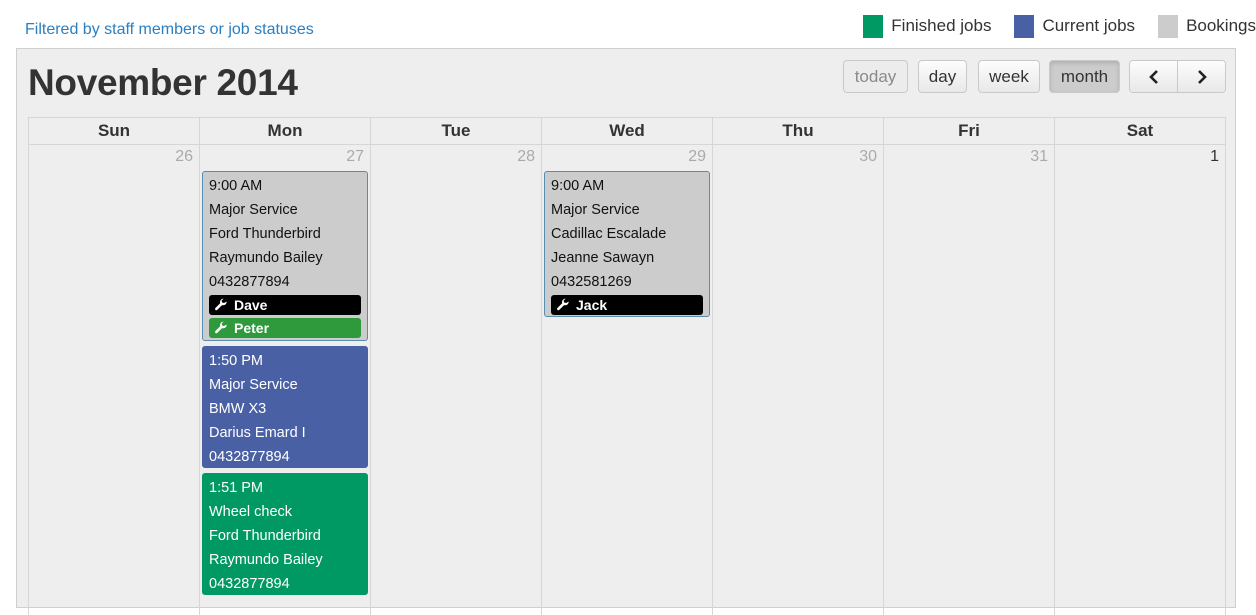 The height and width of the screenshot is (615, 1256). I want to click on day-number: 31, so click(1039, 156).